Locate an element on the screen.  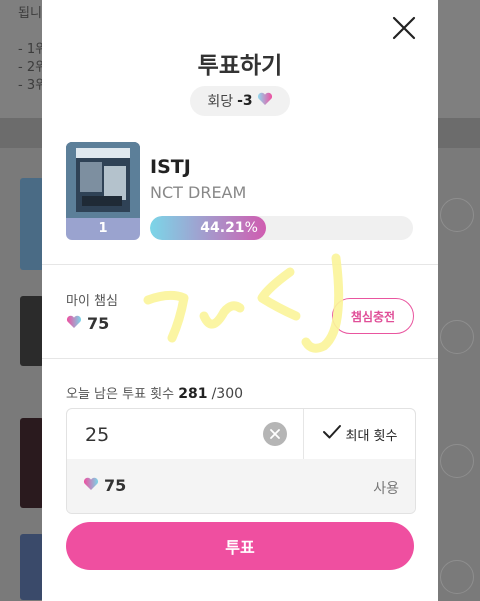
hearts-usage-number: 75 is located at coordinates (115, 485).